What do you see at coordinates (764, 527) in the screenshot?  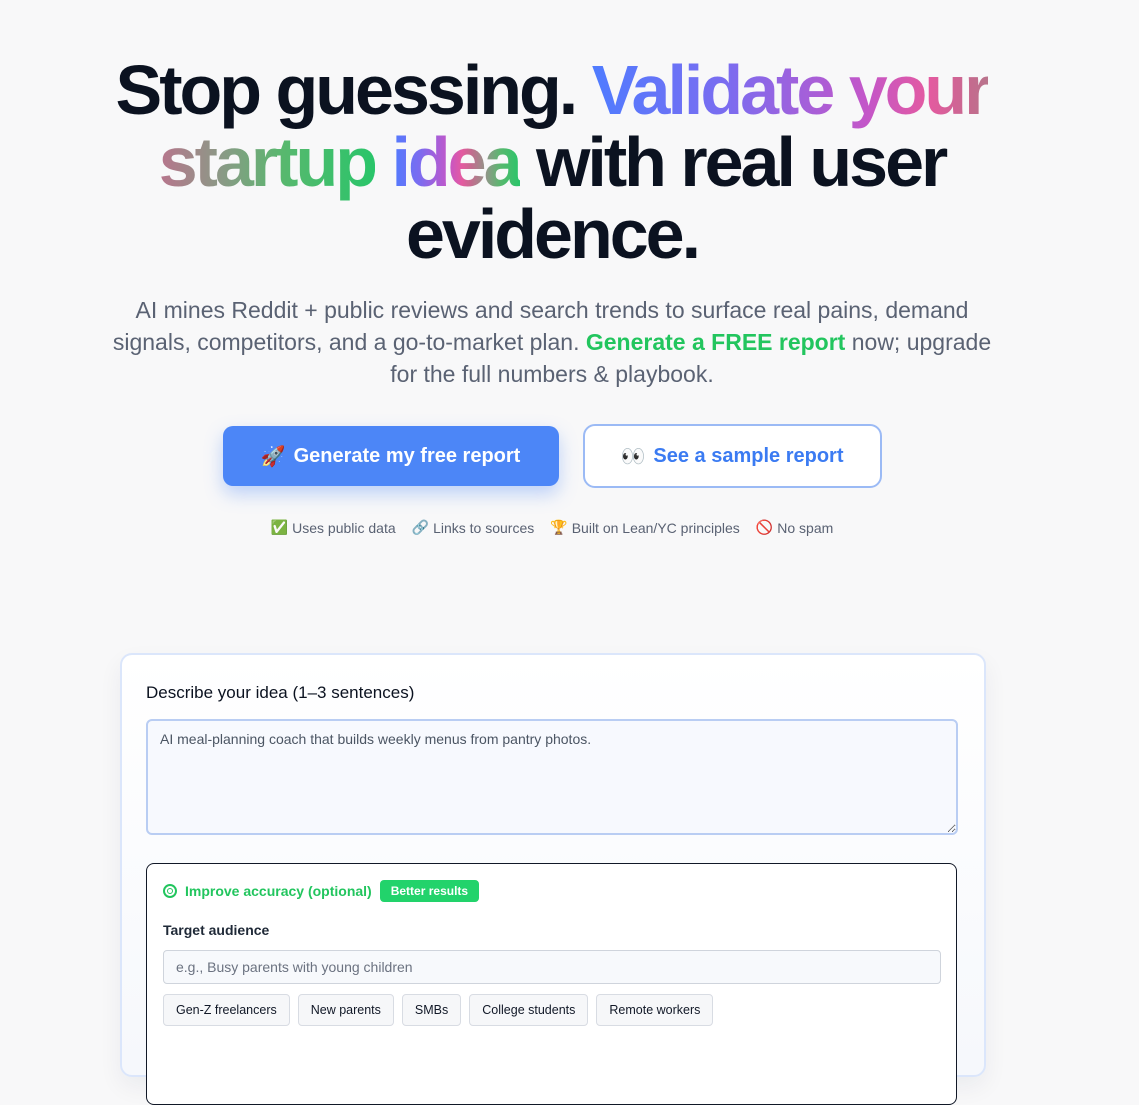 I see `no-entry-icon: 🚫` at bounding box center [764, 527].